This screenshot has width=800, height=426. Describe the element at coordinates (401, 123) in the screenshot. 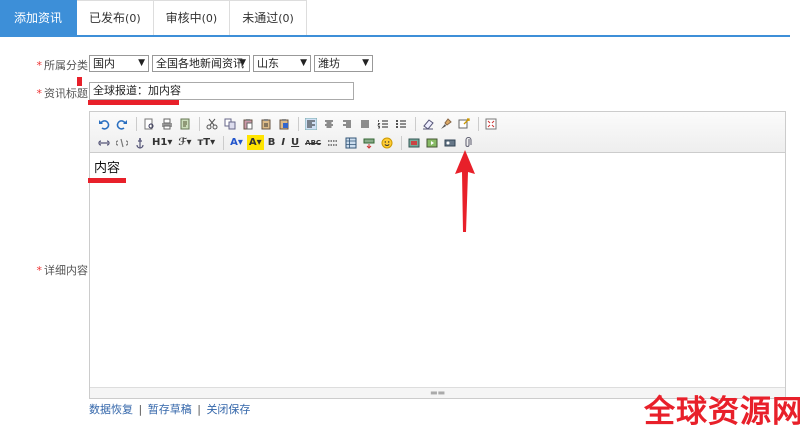

I see `unordered-list-icon` at that location.